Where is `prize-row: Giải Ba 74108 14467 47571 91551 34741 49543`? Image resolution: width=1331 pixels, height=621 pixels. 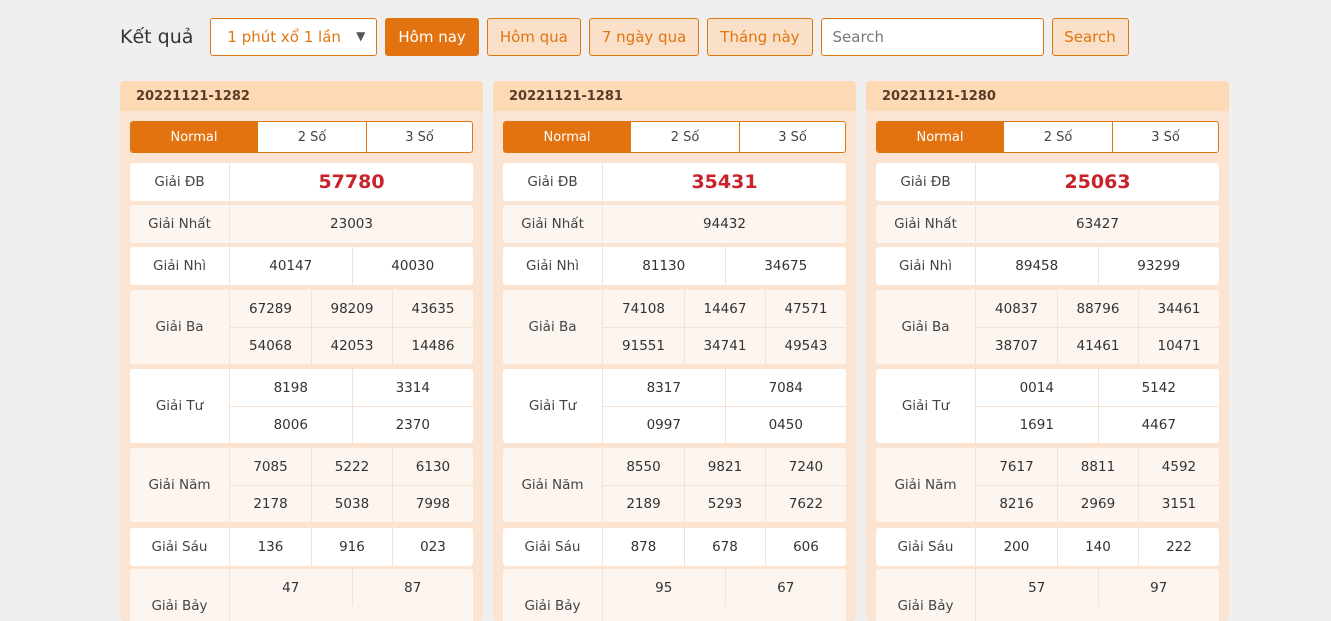
prize-row: Giải Ba 74108 14467 47571 91551 34741 49543 is located at coordinates (674, 327).